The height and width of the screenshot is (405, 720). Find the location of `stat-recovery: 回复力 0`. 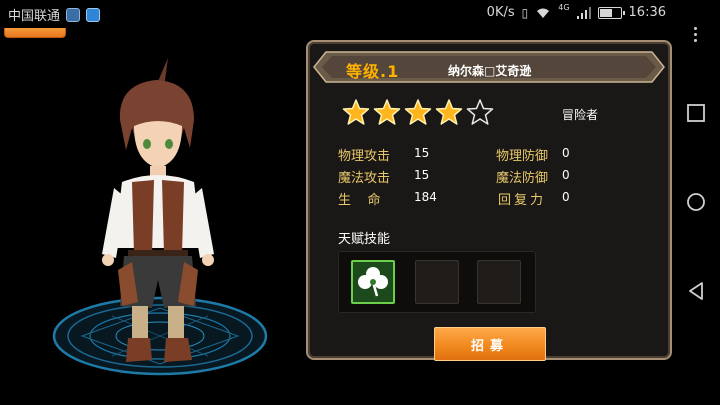

stat-recovery: 回复力 0 is located at coordinates (534, 199).